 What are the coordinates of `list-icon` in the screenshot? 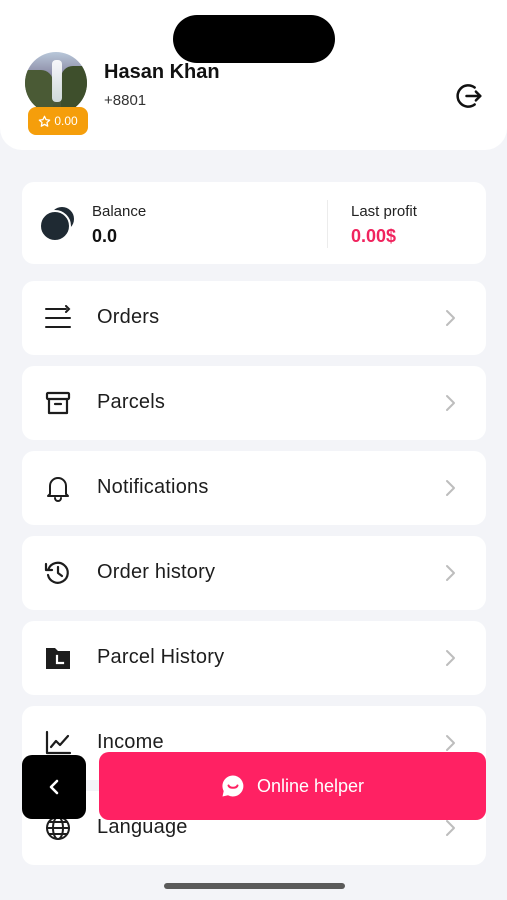 It's located at (58, 318).